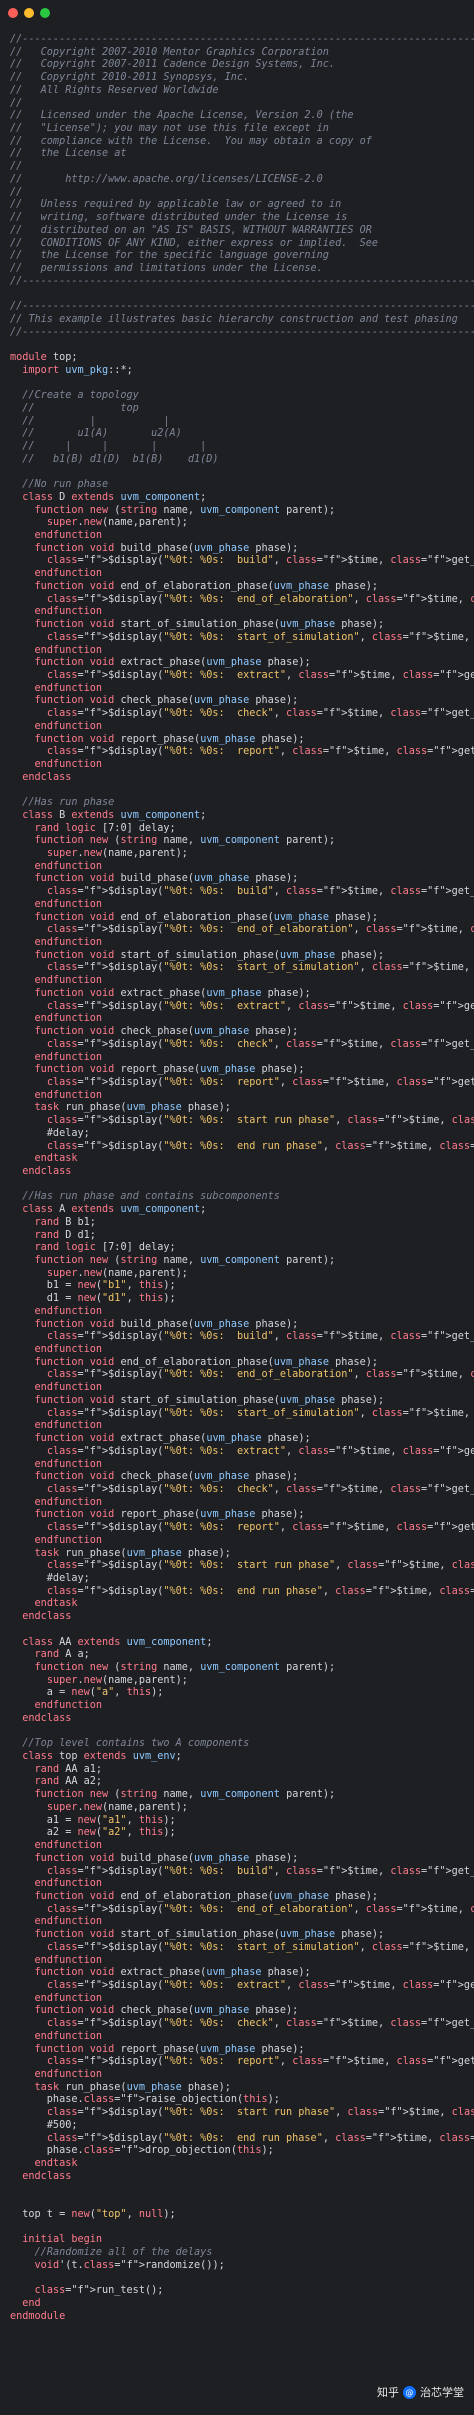 This screenshot has width=474, height=2415. I want to click on code-line: rand B b1;, so click(65, 1222).